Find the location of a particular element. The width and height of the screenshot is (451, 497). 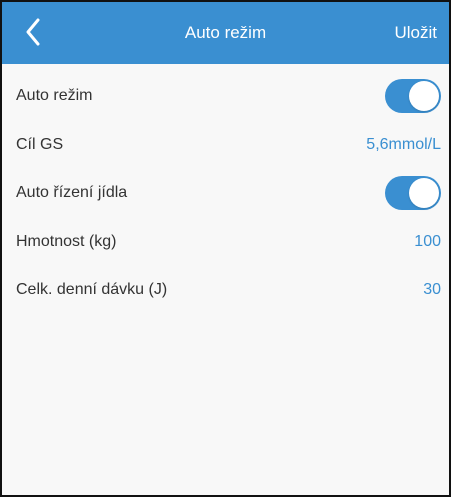

target-bg-row: Cíl GS 5,6mmol/L is located at coordinates (225, 145).